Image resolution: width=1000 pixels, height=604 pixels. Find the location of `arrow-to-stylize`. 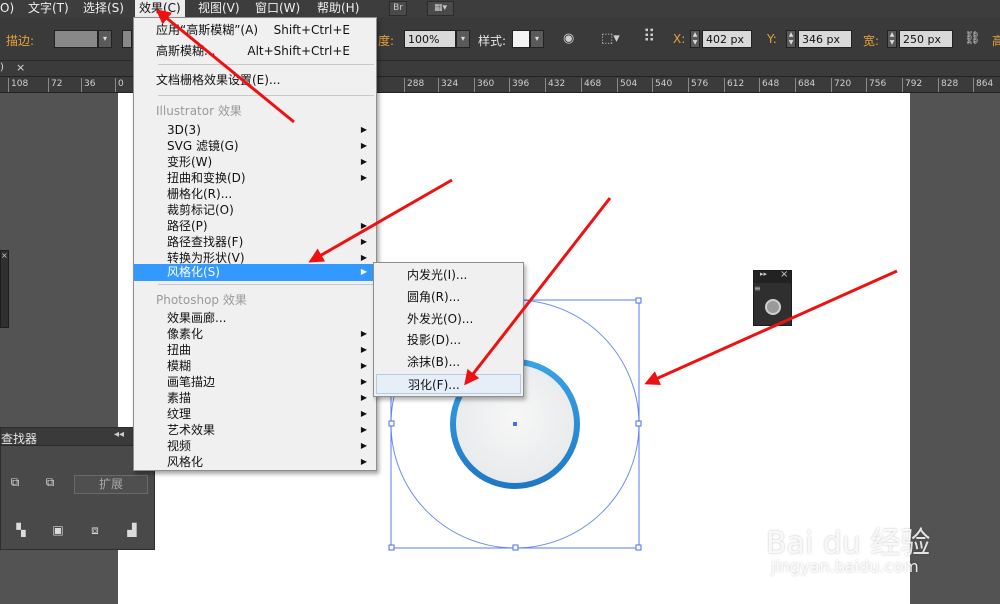

arrow-to-stylize is located at coordinates (380, 220).